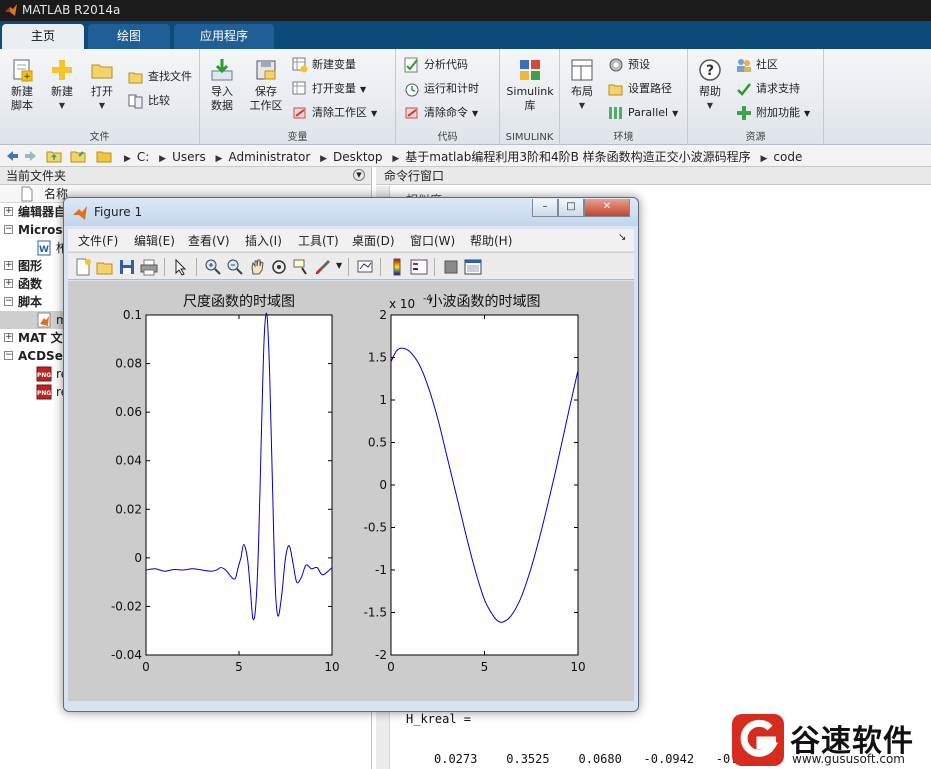  What do you see at coordinates (383, 315) in the screenshot?
I see `y-tick-label: 2` at bounding box center [383, 315].